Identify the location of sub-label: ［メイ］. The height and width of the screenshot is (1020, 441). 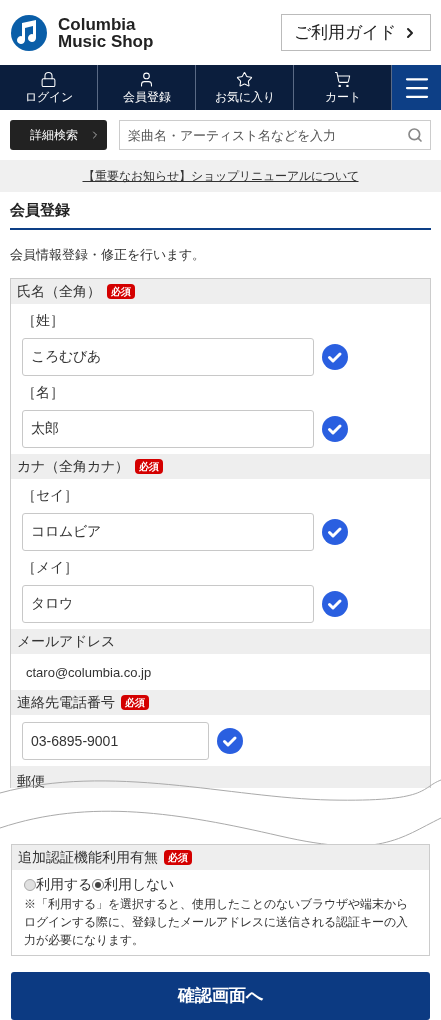
(50, 567).